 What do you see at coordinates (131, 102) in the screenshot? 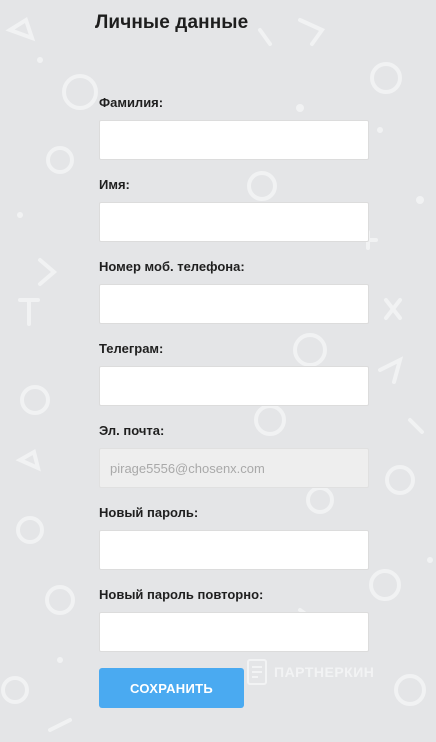
I see `last-name-label: Фамилия:` at bounding box center [131, 102].